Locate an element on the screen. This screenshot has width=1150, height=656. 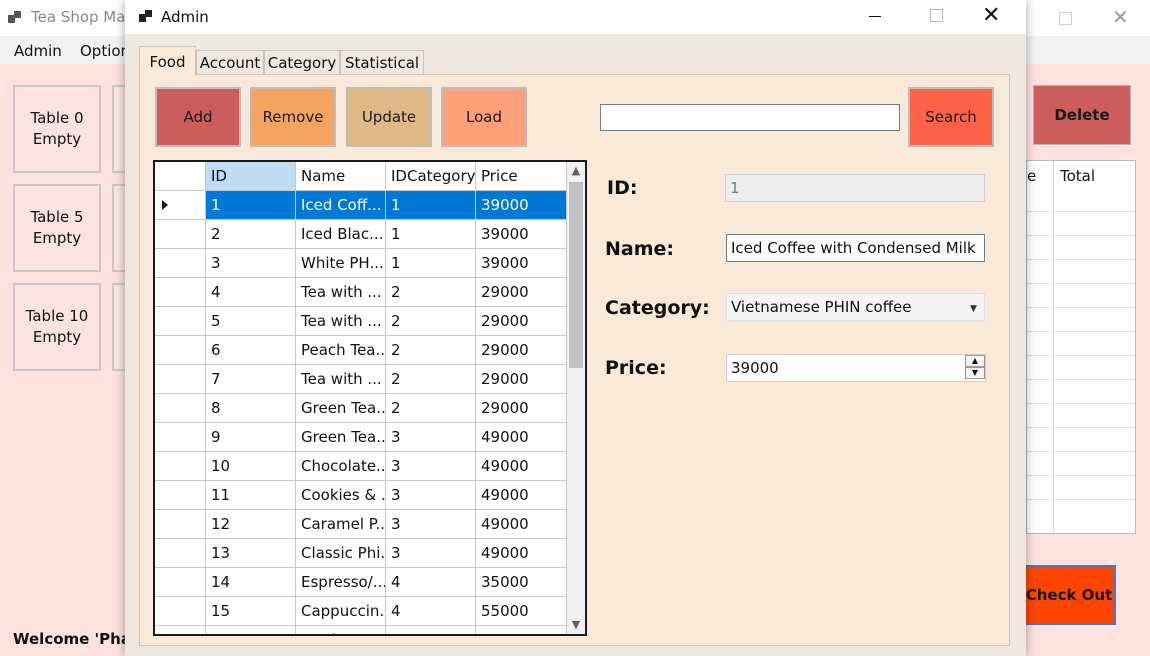
close-icon: ✕ is located at coordinates (991, 16).